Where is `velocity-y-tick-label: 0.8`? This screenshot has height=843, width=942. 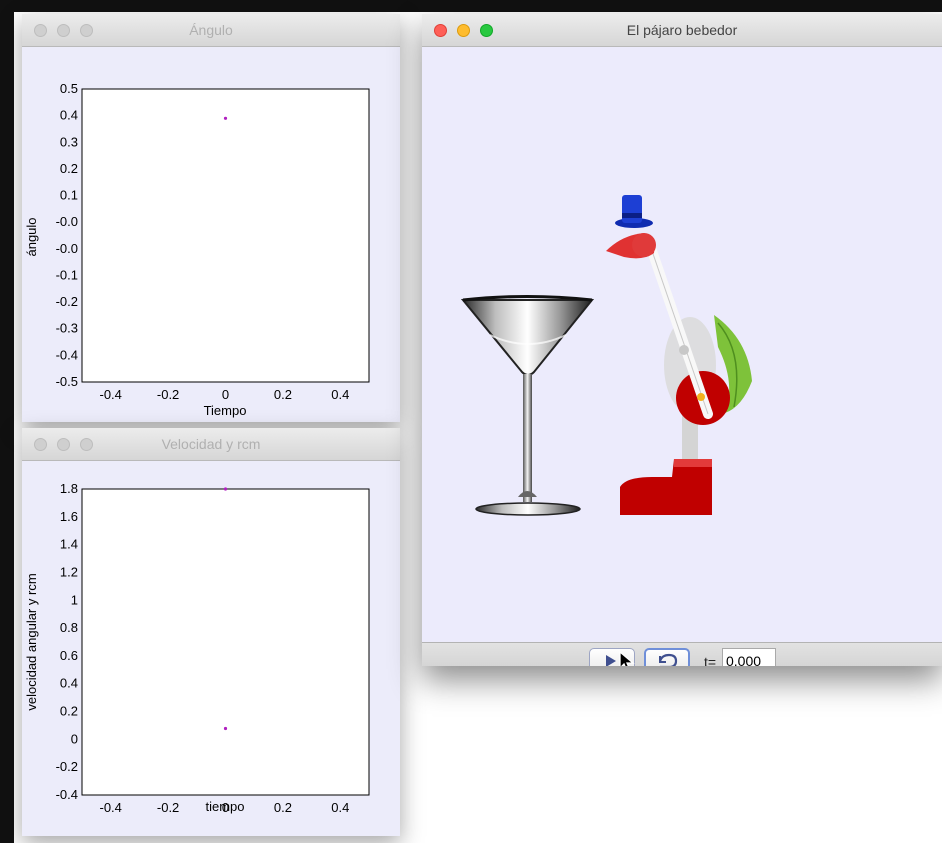 velocity-y-tick-label: 0.8 is located at coordinates (69, 627).